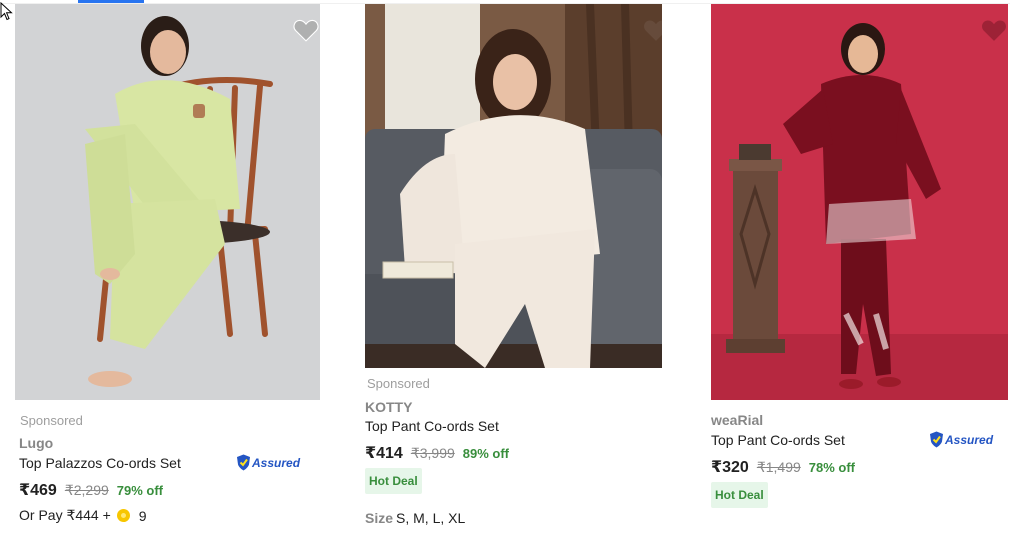  I want to click on size-values: S, M, L, XL, so click(431, 518).